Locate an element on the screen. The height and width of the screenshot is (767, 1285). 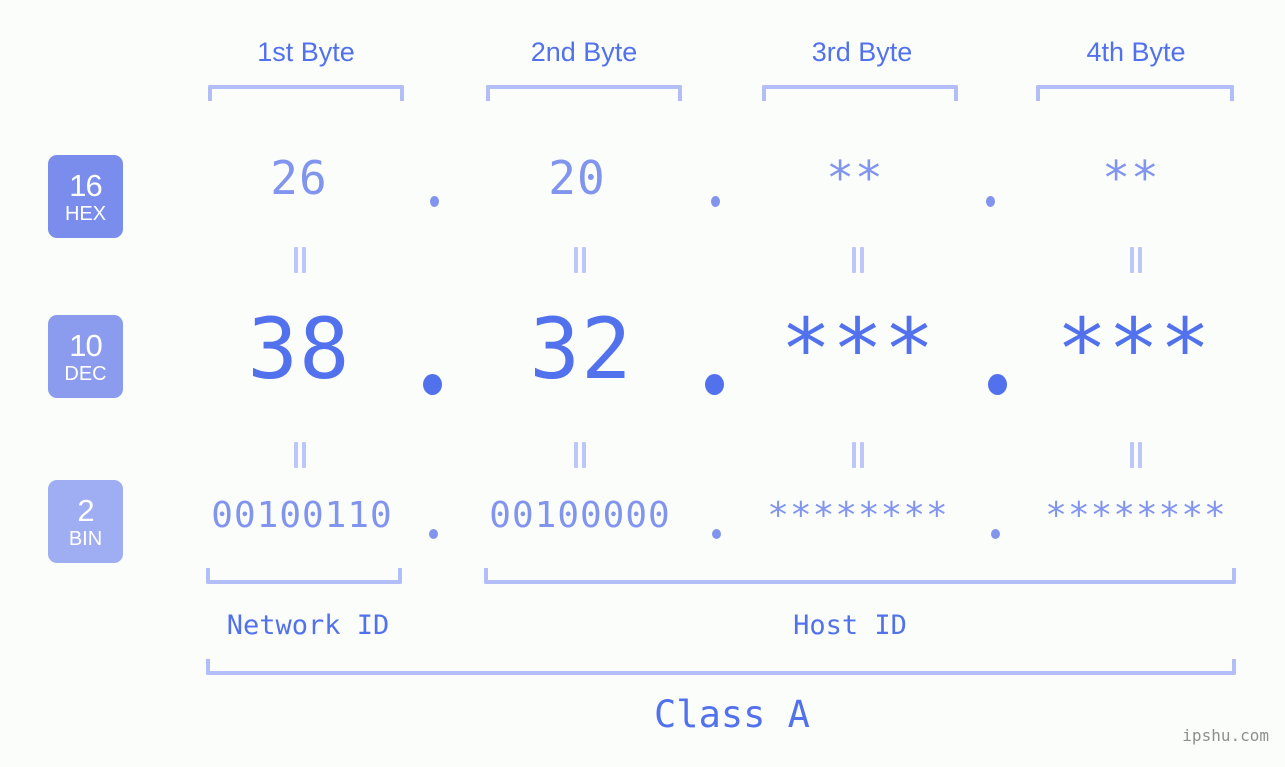
byte-header-2: 2nd Byte is located at coordinates (584, 52).